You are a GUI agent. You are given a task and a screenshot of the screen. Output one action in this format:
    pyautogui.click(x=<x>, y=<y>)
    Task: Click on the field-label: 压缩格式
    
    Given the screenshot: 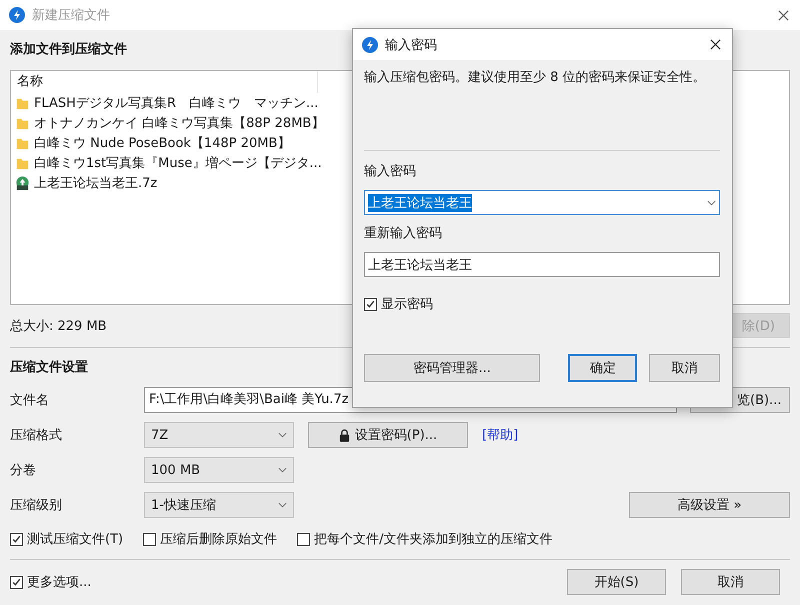 What is the action you would take?
    pyautogui.click(x=36, y=435)
    